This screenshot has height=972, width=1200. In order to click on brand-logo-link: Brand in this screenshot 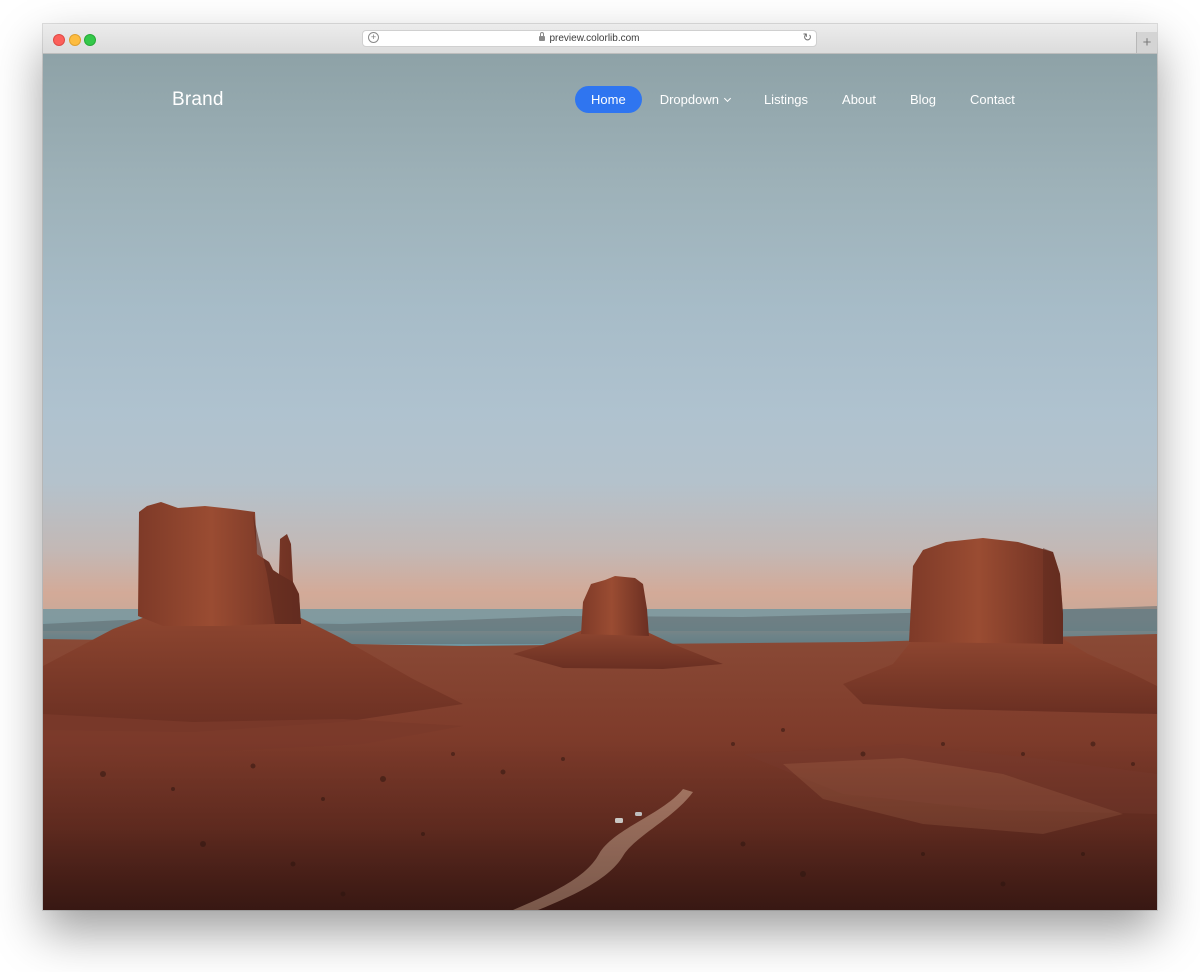, I will do `click(198, 100)`.